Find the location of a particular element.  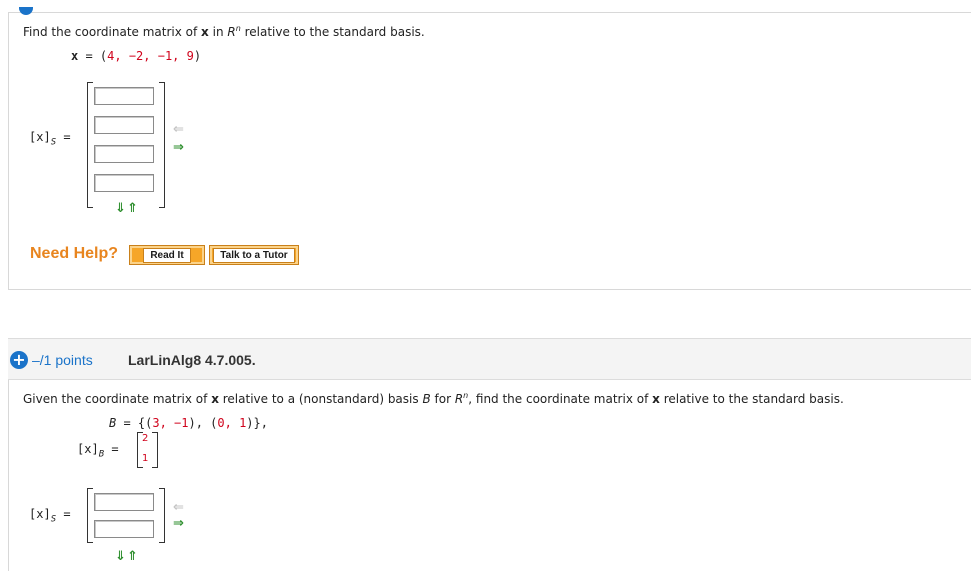

add-column-arrow-icon: ⇒ is located at coordinates (178, 147).